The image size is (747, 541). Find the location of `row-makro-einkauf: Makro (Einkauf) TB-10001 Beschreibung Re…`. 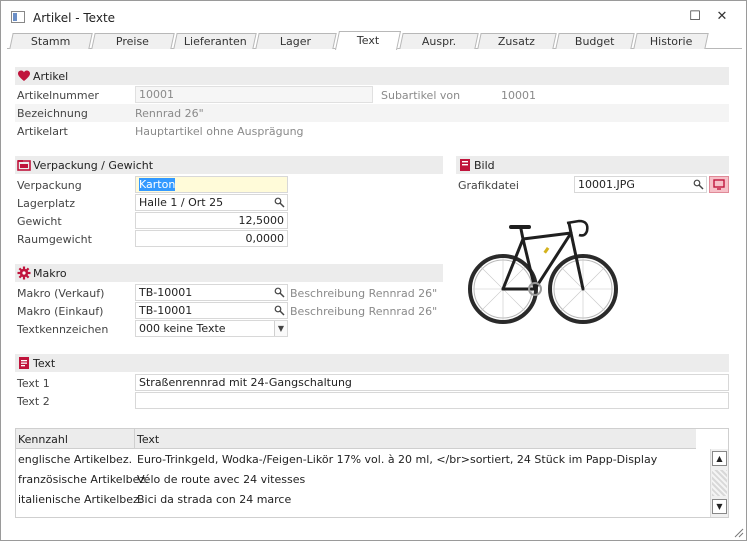

row-makro-einkauf: Makro (Einkauf) TB-10001 Beschreibung Re… is located at coordinates (229, 311).